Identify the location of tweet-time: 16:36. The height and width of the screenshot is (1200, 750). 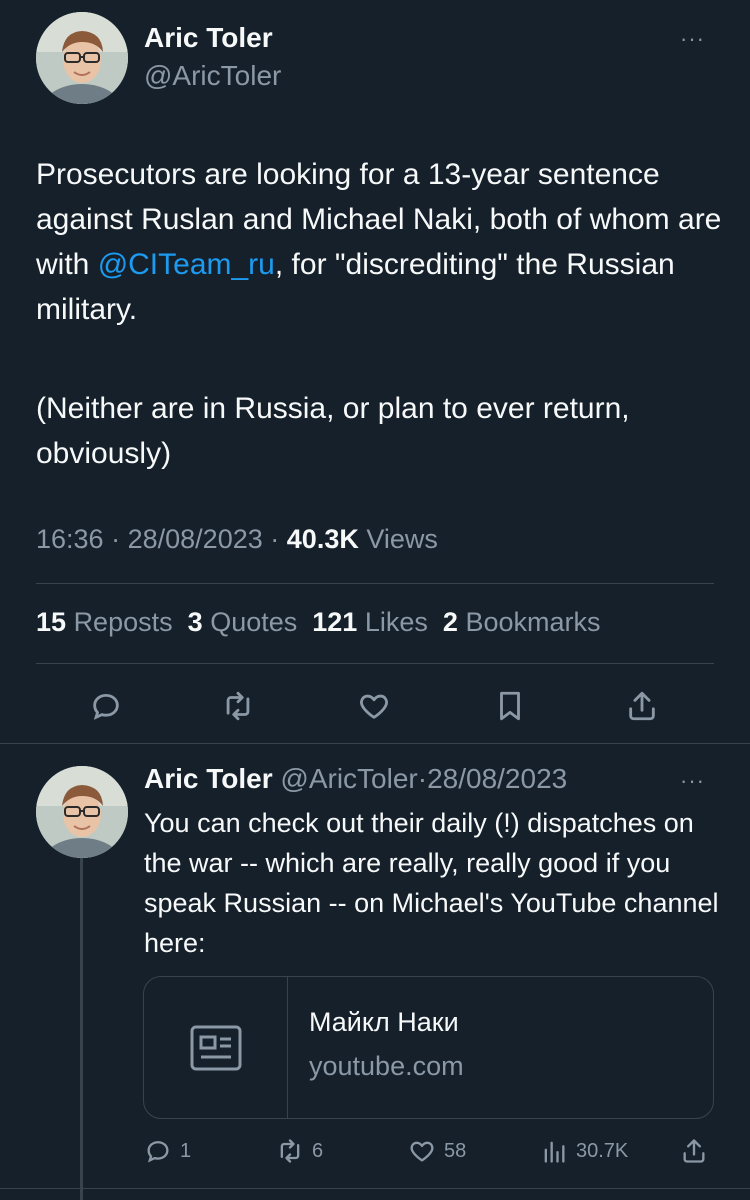
(70, 539).